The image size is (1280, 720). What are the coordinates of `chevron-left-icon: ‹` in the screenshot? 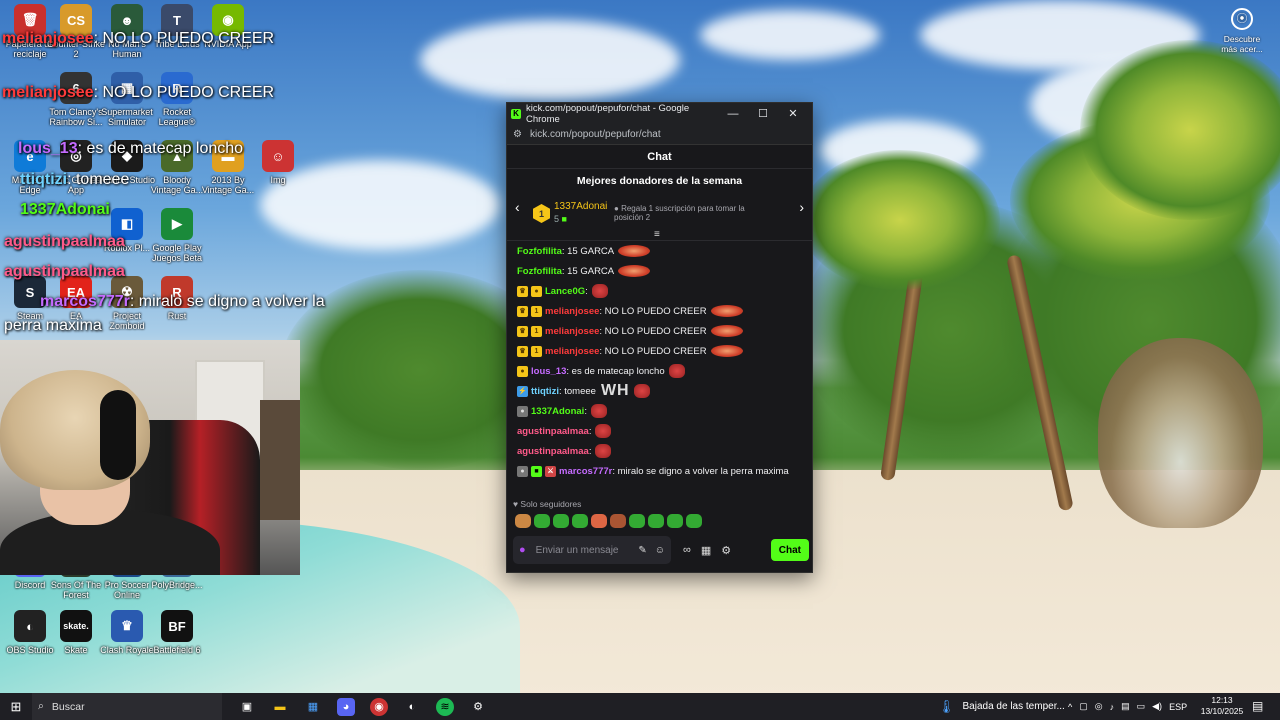 It's located at (517, 207).